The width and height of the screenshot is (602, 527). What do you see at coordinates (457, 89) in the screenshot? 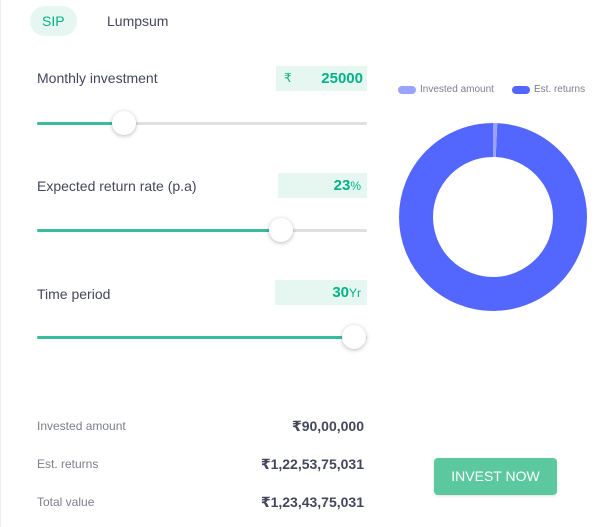
I see `legend-invested-label: Invested amount` at bounding box center [457, 89].